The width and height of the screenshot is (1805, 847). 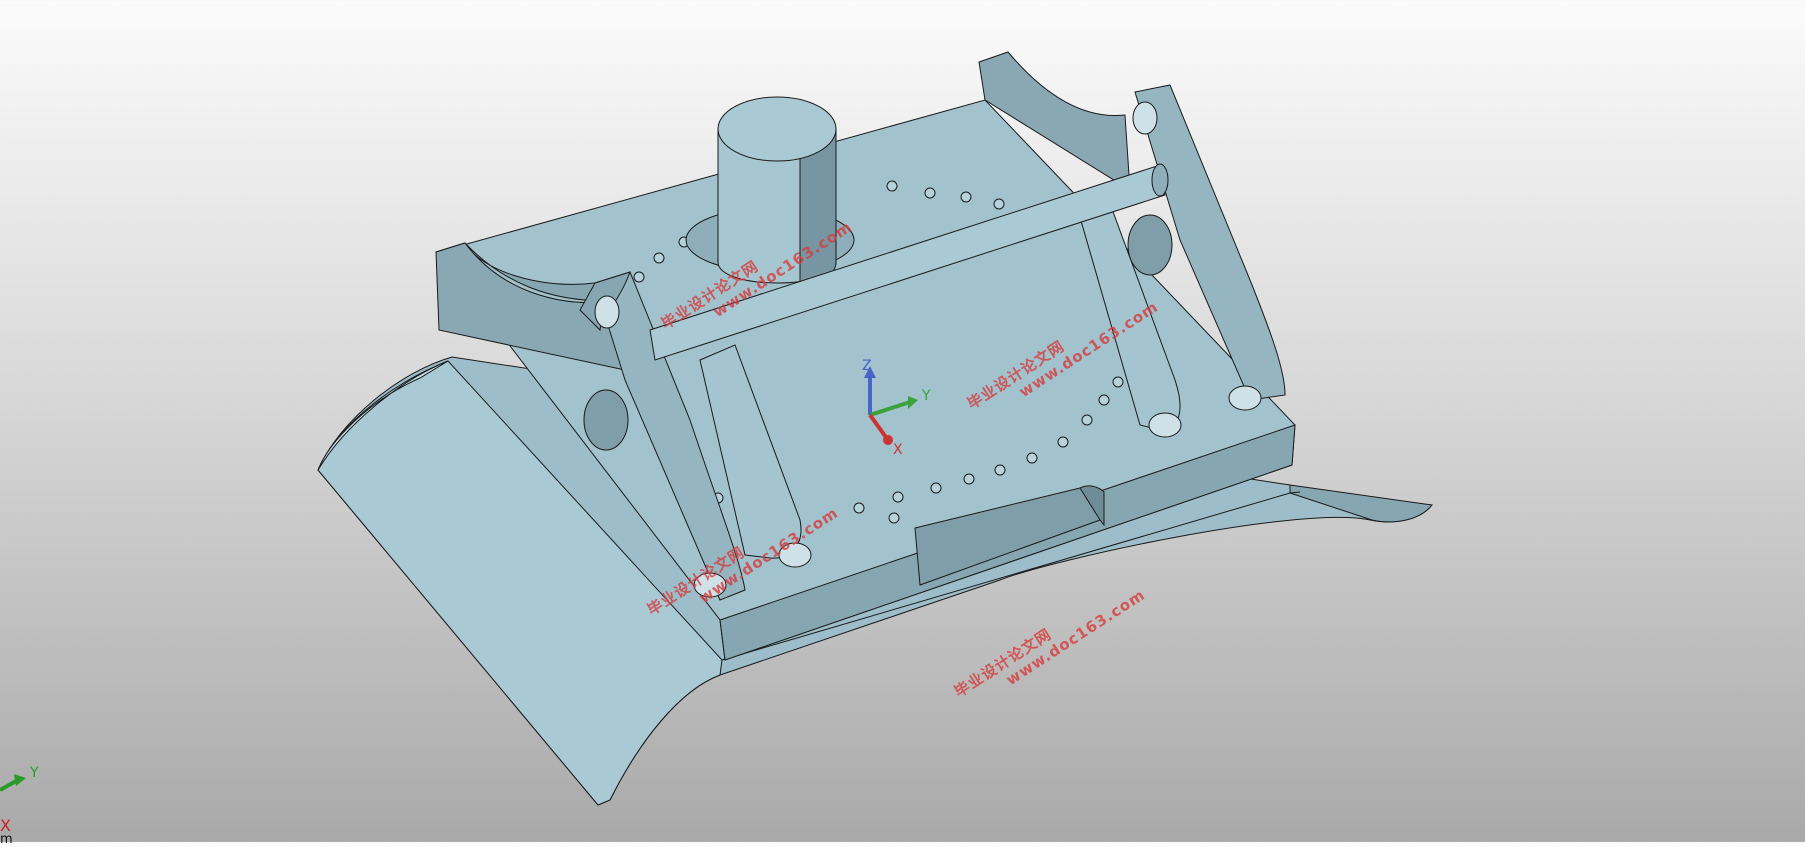 I want to click on view-orientation-triad, so click(x=13, y=783).